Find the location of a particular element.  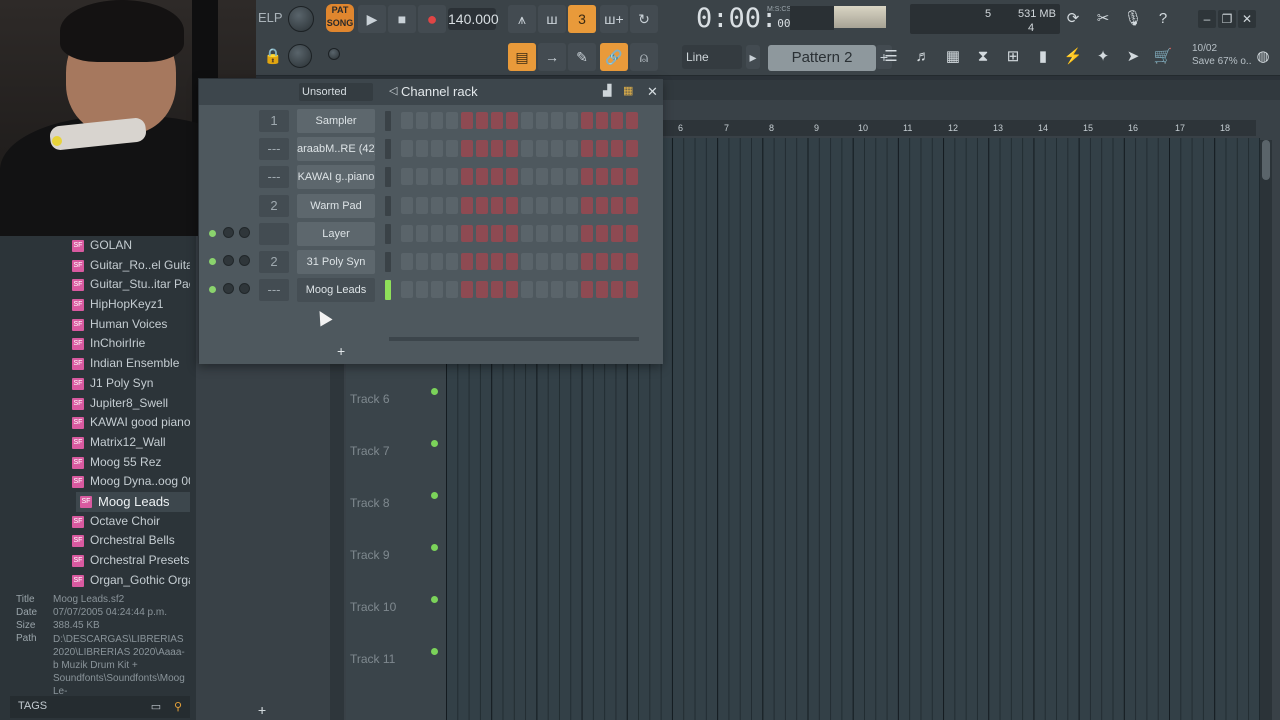

audio-input-icon: 🎙 is located at coordinates (1133, 19).